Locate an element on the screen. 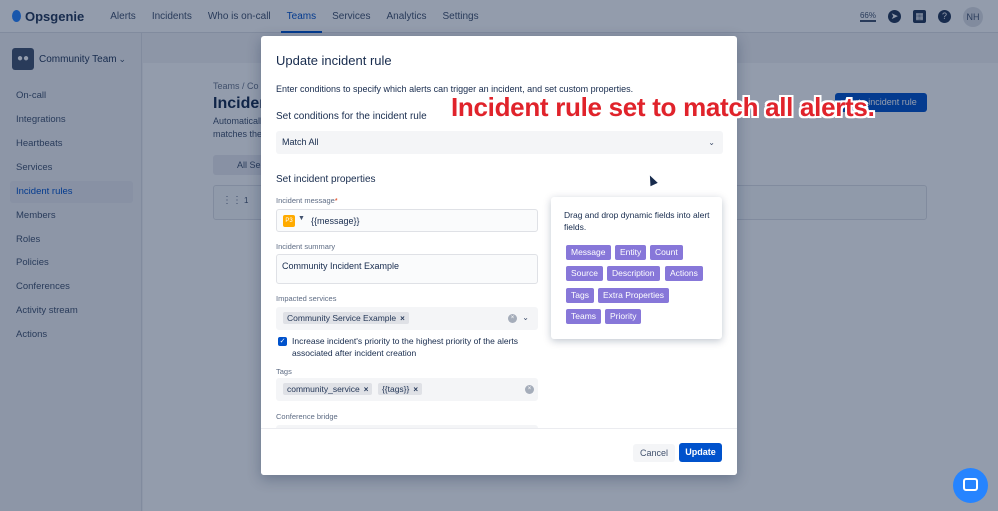  dynamic-field-entity: Entity is located at coordinates (631, 252).